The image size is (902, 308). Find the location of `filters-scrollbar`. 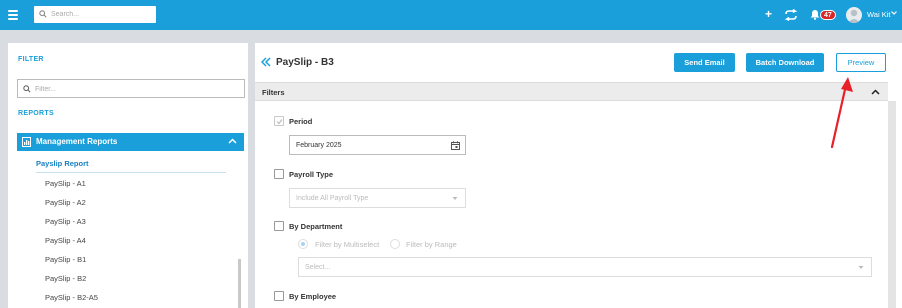

filters-scrollbar is located at coordinates (892, 204).